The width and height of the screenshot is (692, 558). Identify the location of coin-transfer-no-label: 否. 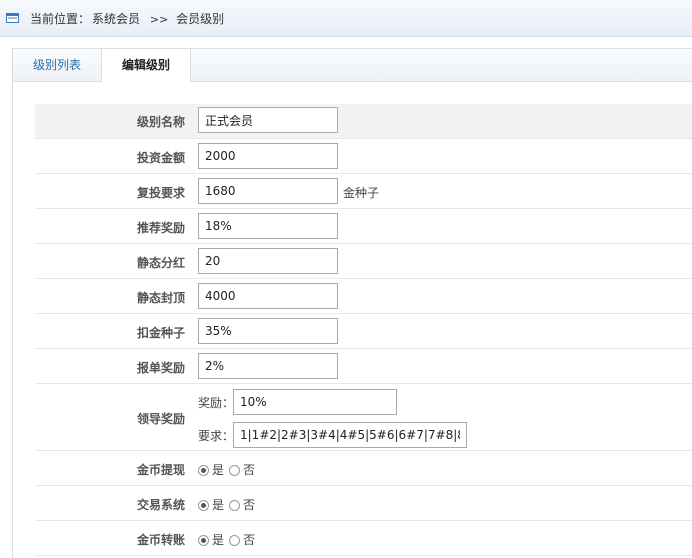
(249, 540).